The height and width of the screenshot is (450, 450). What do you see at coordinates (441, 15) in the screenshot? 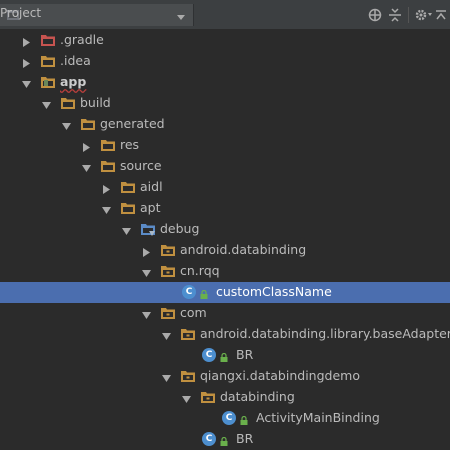
I see `hide-panel-icon` at bounding box center [441, 15].